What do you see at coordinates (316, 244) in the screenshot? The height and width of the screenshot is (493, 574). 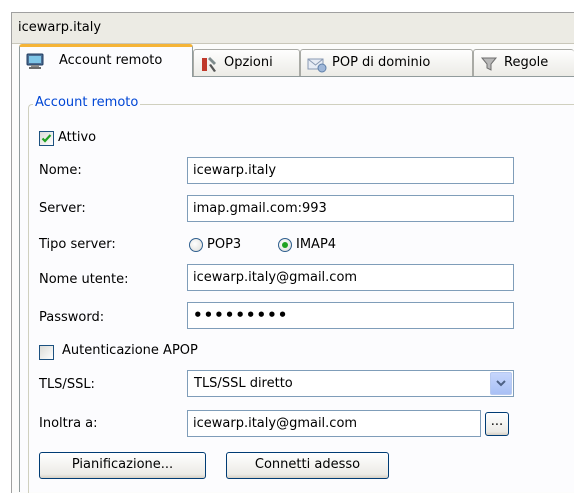 I see `imap4-radio-label: IMAP4` at bounding box center [316, 244].